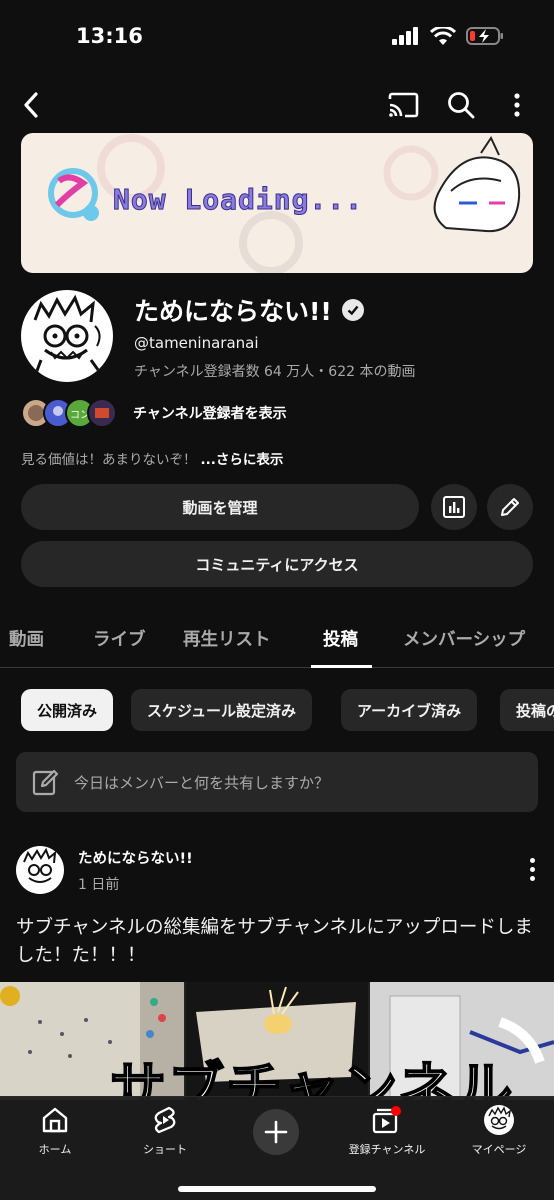  I want to click on nav-my-page: マイページ, so click(499, 1131).